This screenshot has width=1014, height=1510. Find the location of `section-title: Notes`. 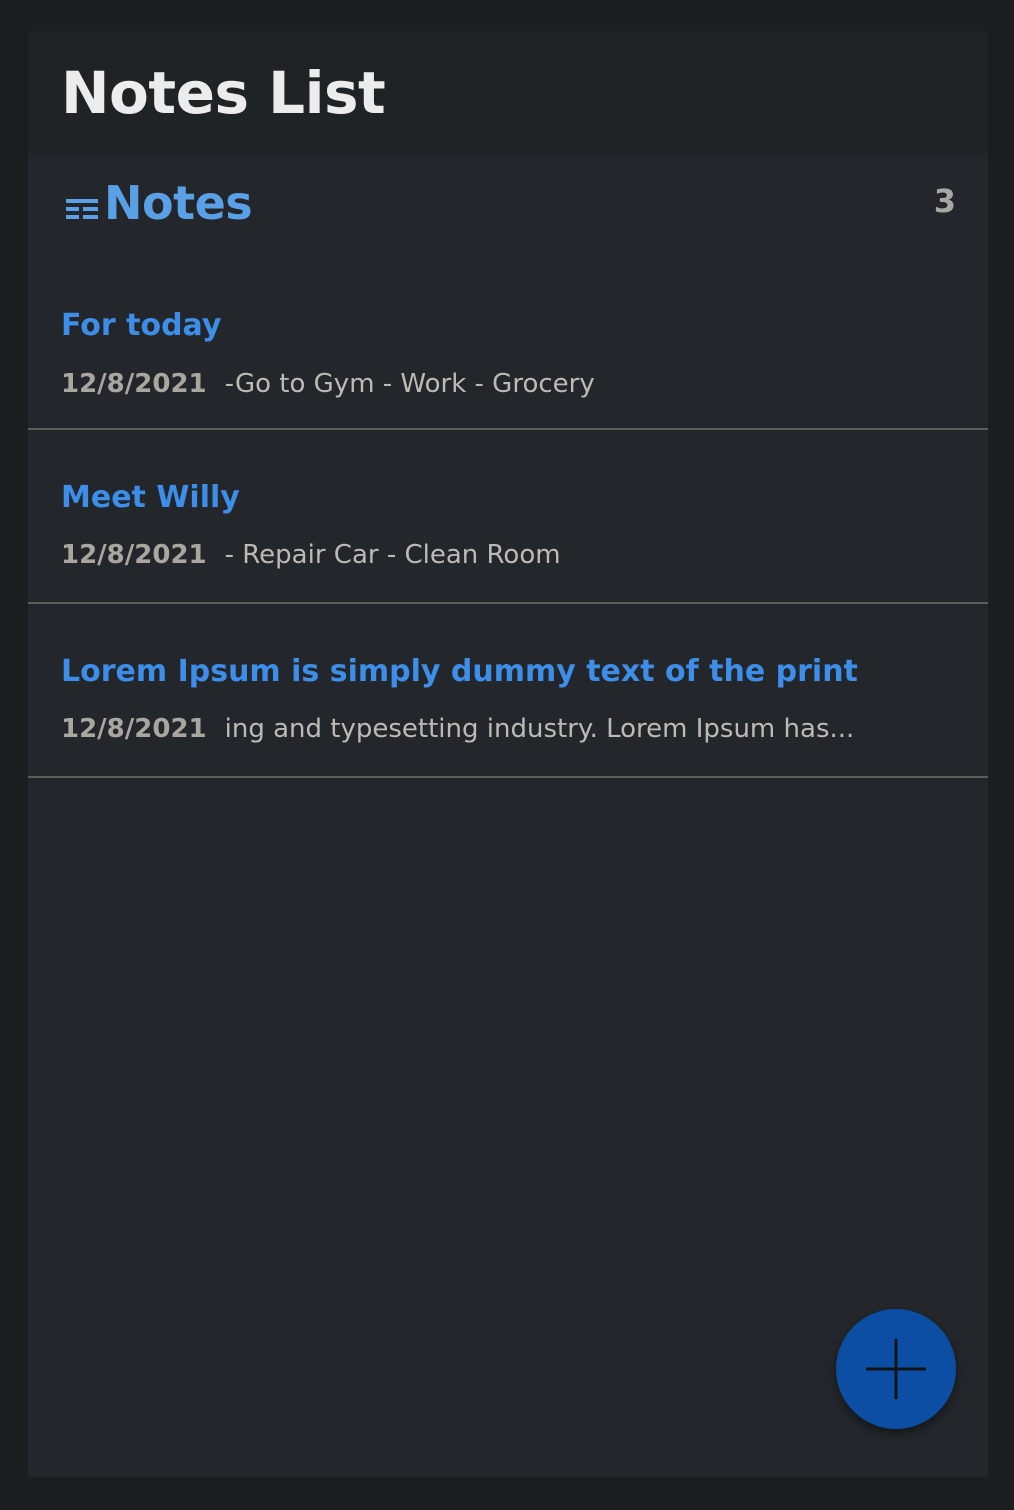

section-title: Notes is located at coordinates (178, 203).